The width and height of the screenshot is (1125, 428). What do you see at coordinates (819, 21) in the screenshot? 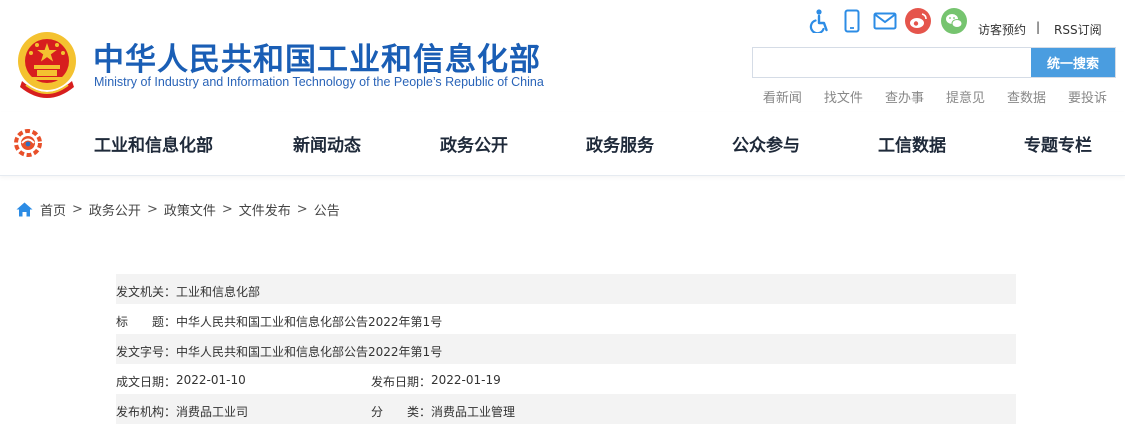
I see `accessibility-icon` at bounding box center [819, 21].